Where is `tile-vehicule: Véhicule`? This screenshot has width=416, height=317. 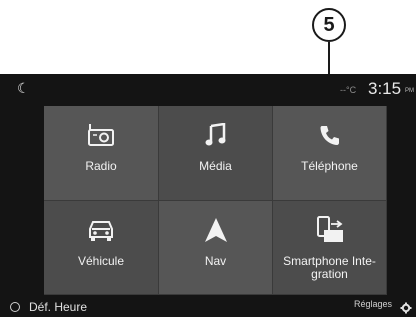
tile-vehicule: Véhicule is located at coordinates (101, 248).